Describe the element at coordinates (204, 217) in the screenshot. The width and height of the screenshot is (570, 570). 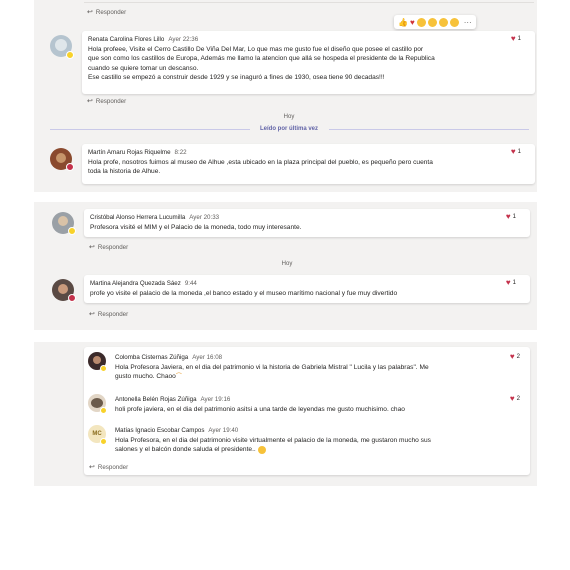
I see `message-time: Ayer 20:33` at that location.